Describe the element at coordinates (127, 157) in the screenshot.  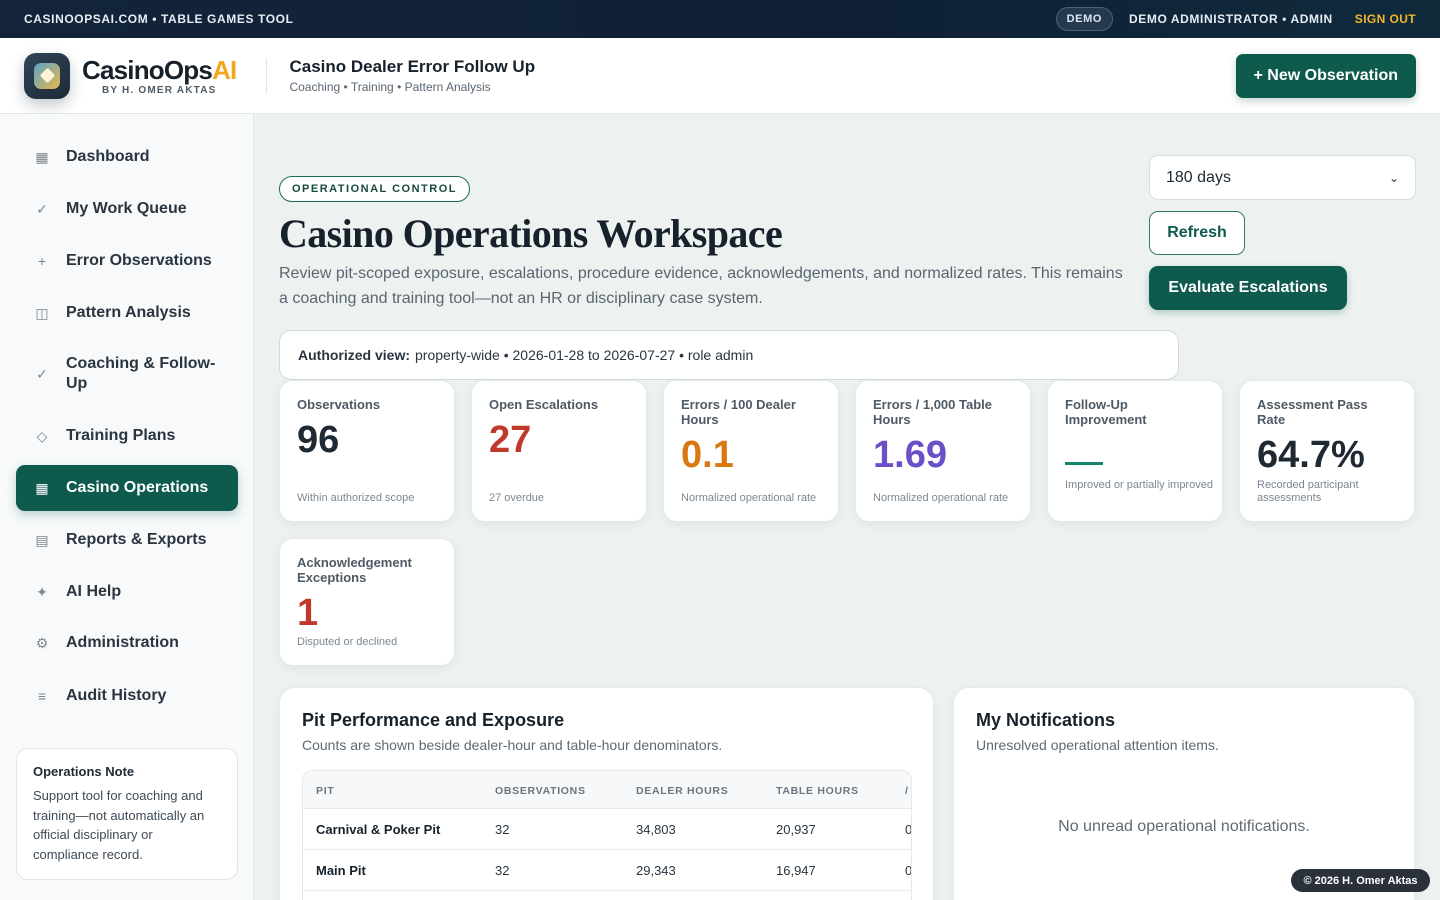
I see `sidebar-item-dashboard: ▦ Dashboard` at that location.